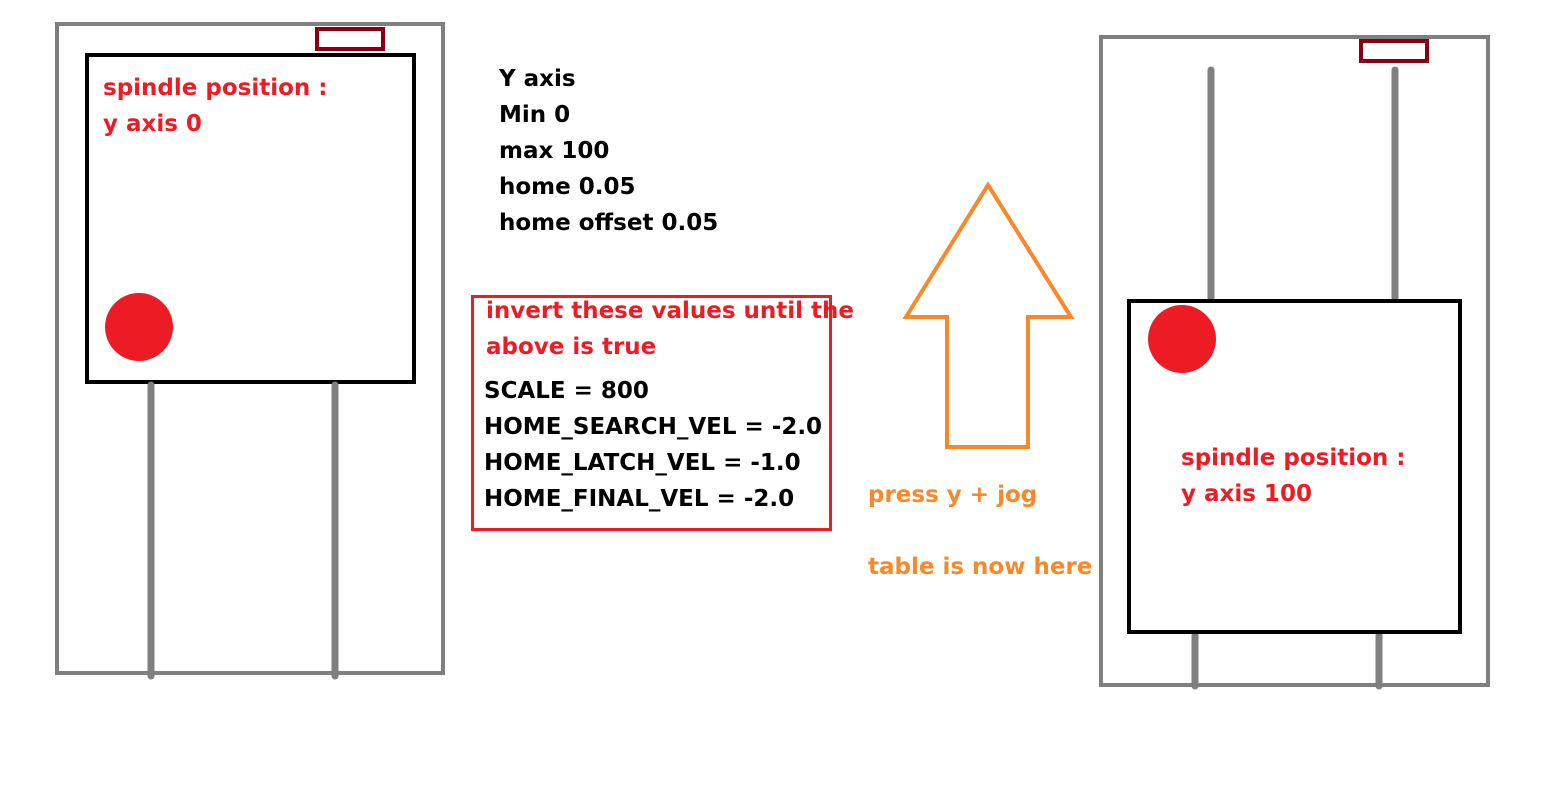 The image size is (1564, 794). Describe the element at coordinates (609, 223) in the screenshot. I see `axis-settings-line: home offset 0.05` at that location.